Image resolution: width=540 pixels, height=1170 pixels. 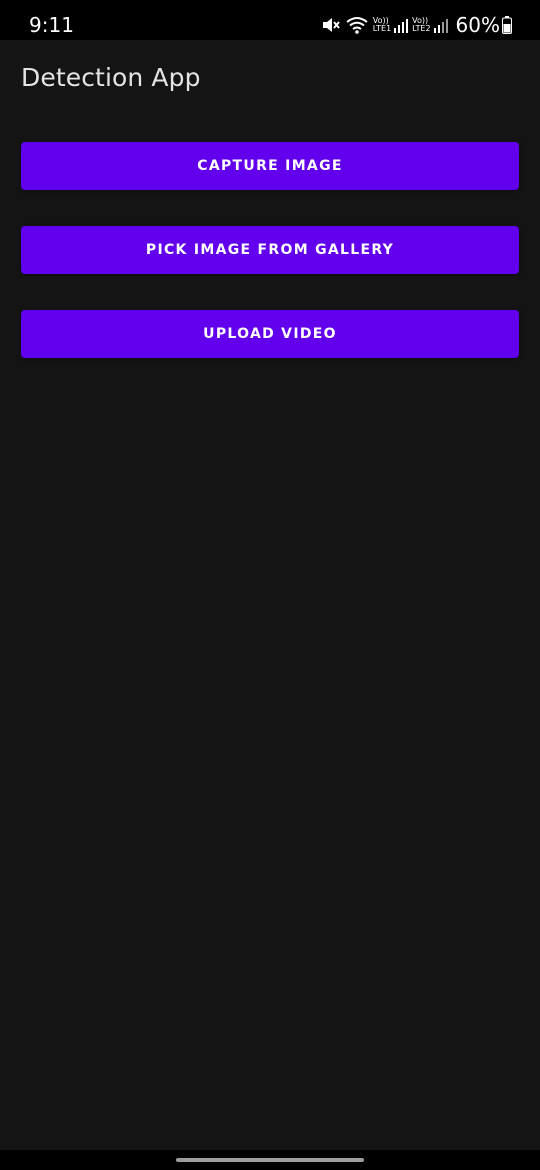 What do you see at coordinates (270, 20) in the screenshot?
I see `status-bar: 9:11 Vo)) LTE1 Vo)) LTE2 60%` at bounding box center [270, 20].